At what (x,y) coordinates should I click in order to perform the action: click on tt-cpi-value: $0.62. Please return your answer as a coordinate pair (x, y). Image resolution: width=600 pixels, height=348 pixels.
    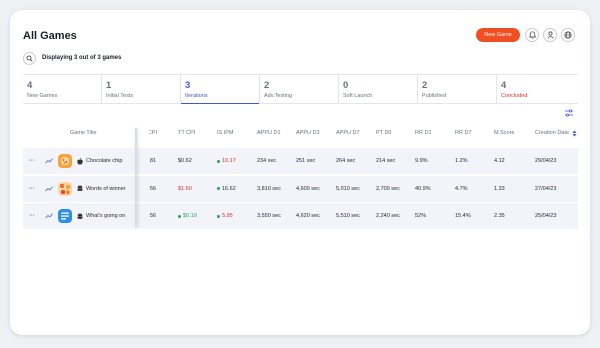
    Looking at the image, I should click on (185, 161).